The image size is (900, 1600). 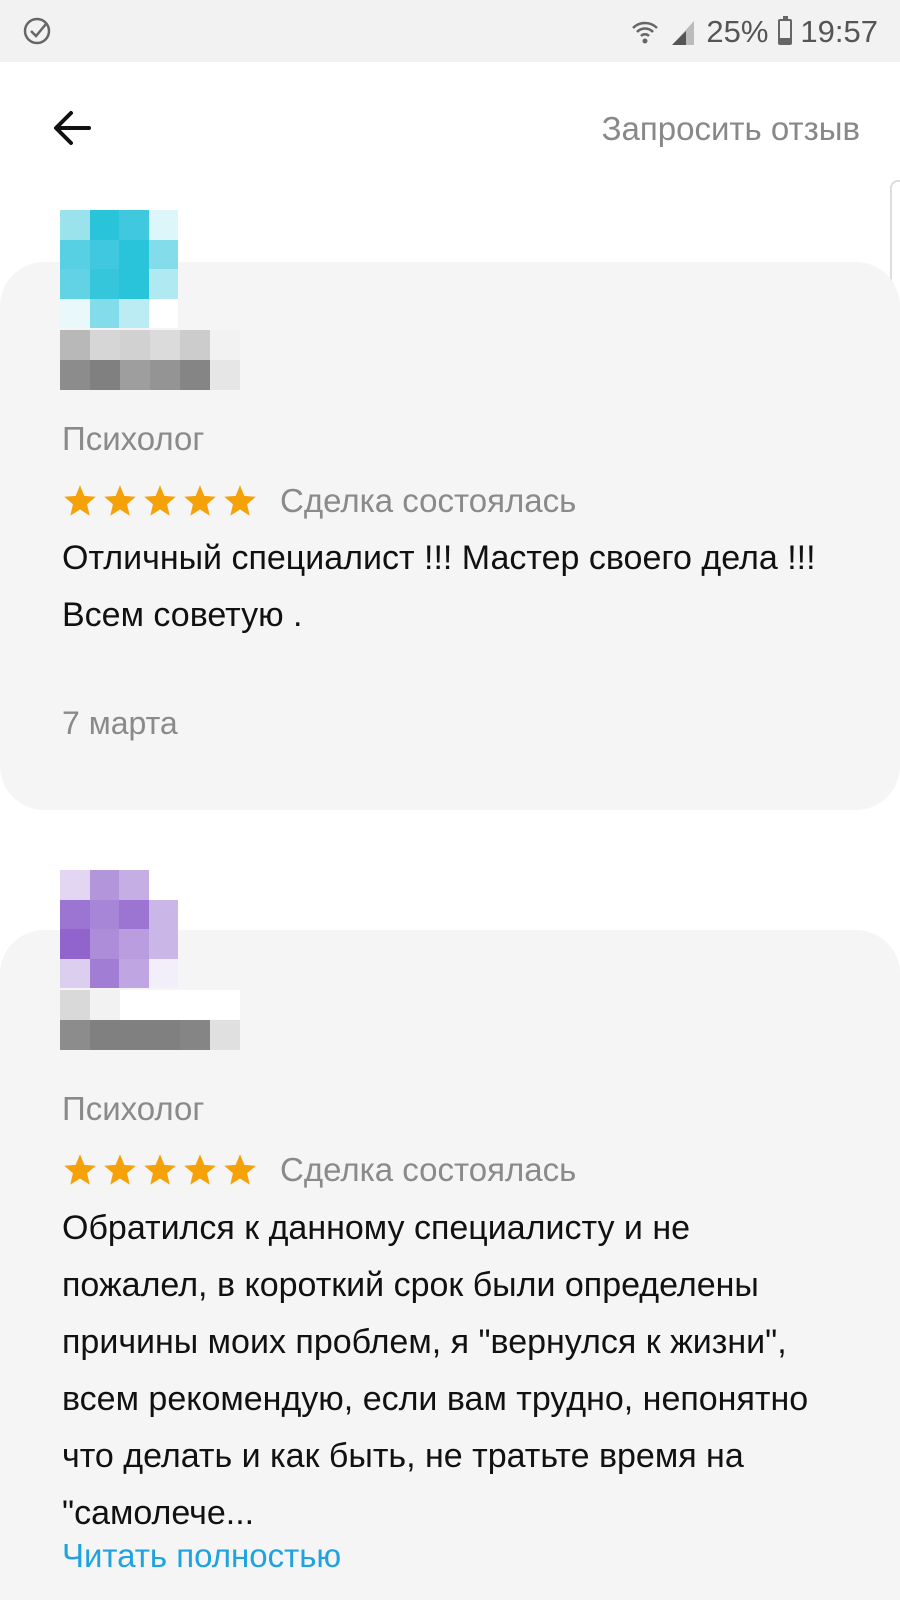 What do you see at coordinates (731, 129) in the screenshot?
I see `request-review-button: Запросить отзыв` at bounding box center [731, 129].